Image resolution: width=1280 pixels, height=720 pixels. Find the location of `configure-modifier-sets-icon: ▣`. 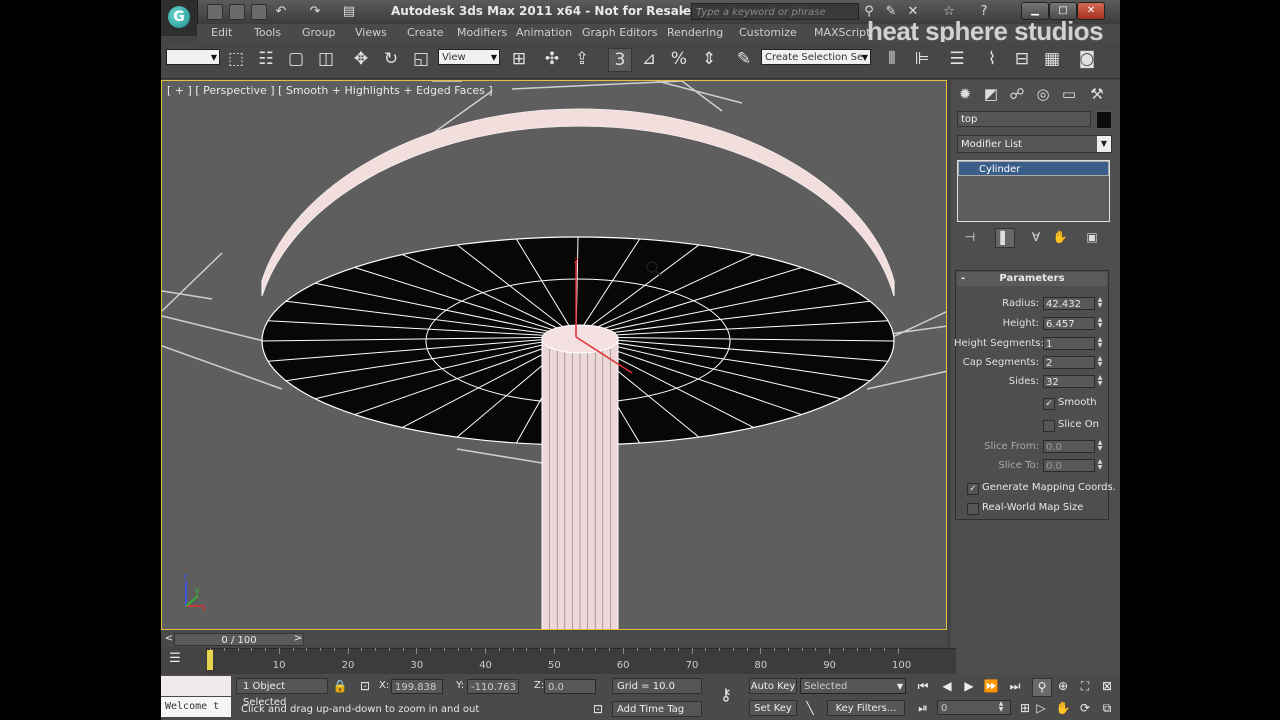

configure-modifier-sets-icon: ▣ is located at coordinates (1092, 237).